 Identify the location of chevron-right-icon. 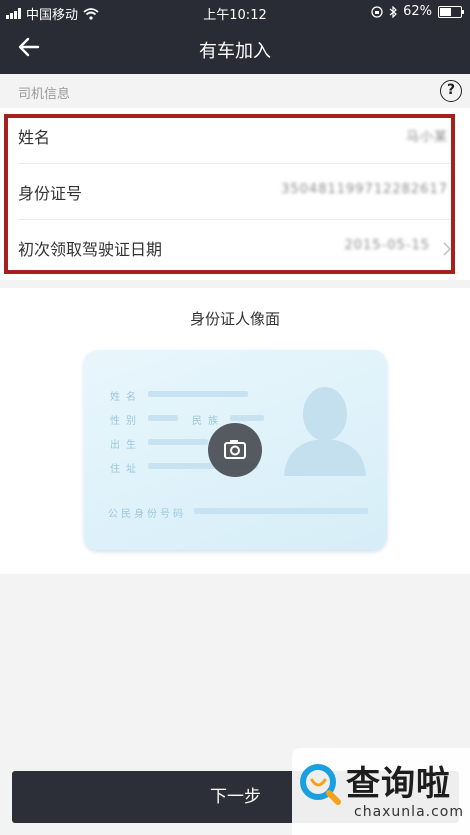
(447, 249).